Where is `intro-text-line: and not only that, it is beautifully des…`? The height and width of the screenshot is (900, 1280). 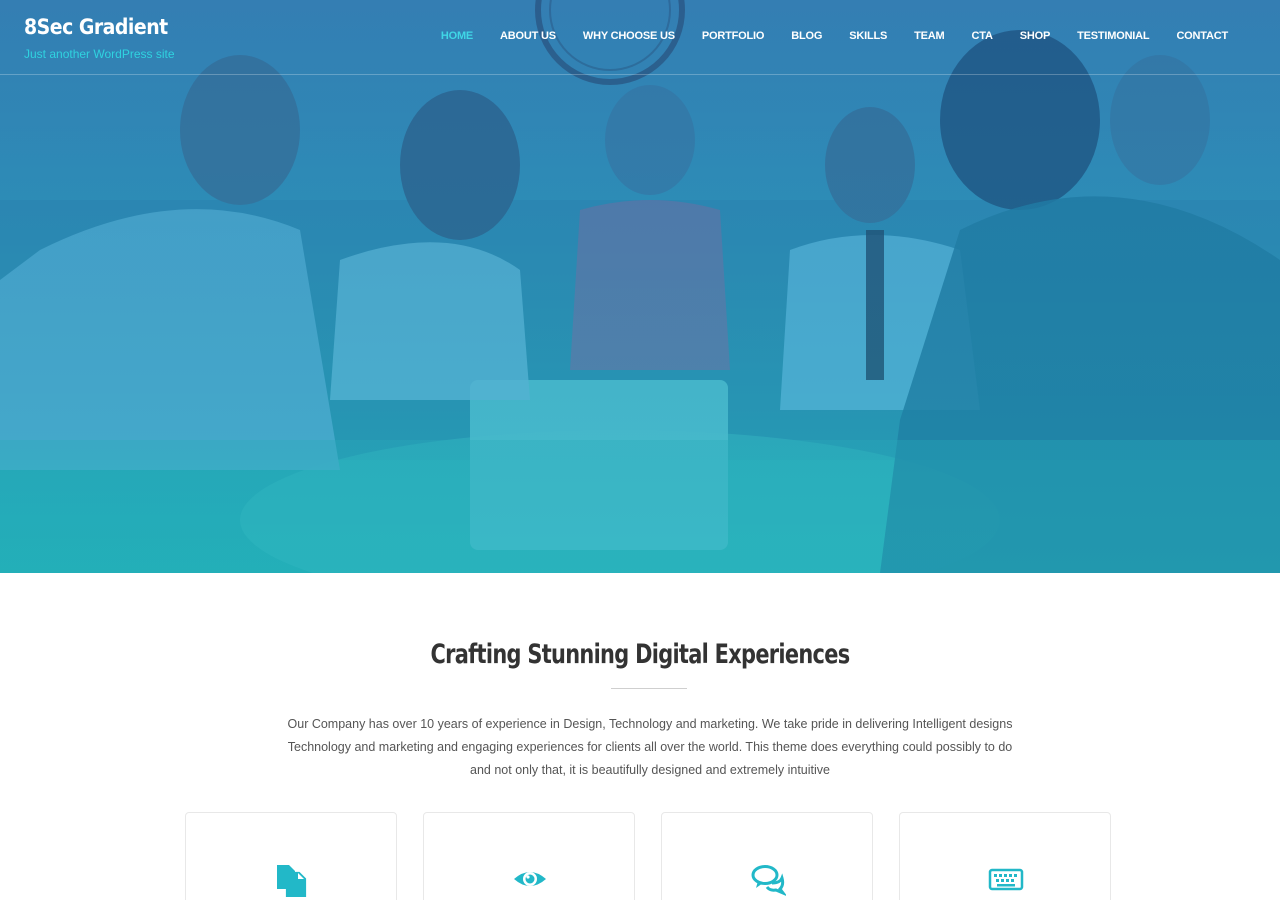 intro-text-line: and not only that, it is beautifully des… is located at coordinates (650, 770).